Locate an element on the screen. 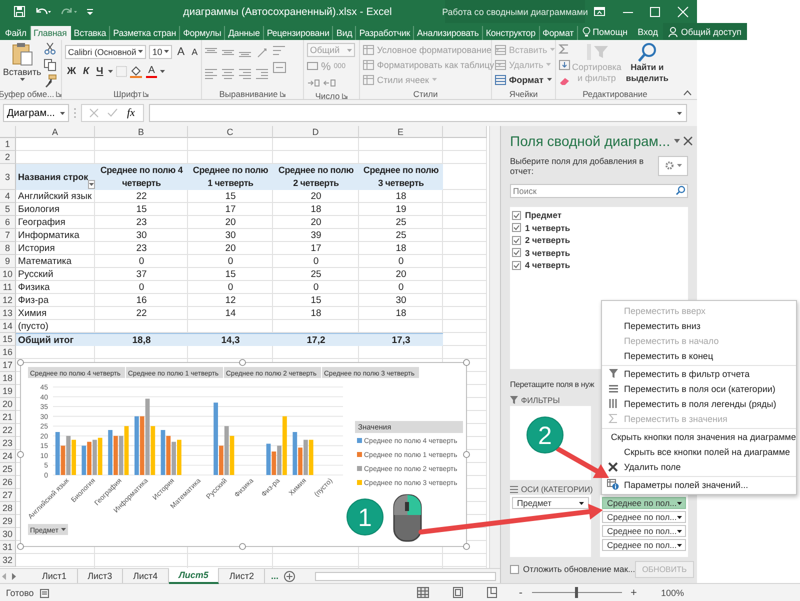 The height and width of the screenshot is (601, 800). paintbrush-icon is located at coordinates (50, 80).